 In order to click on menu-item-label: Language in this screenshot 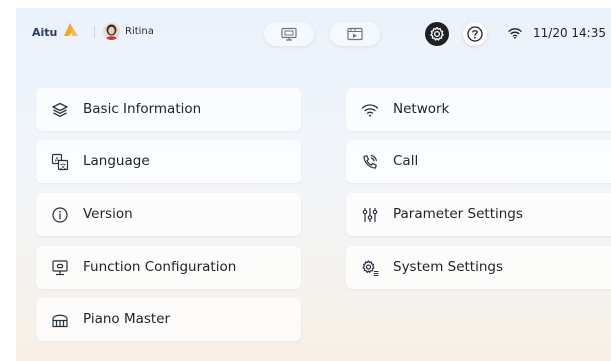, I will do `click(116, 161)`.